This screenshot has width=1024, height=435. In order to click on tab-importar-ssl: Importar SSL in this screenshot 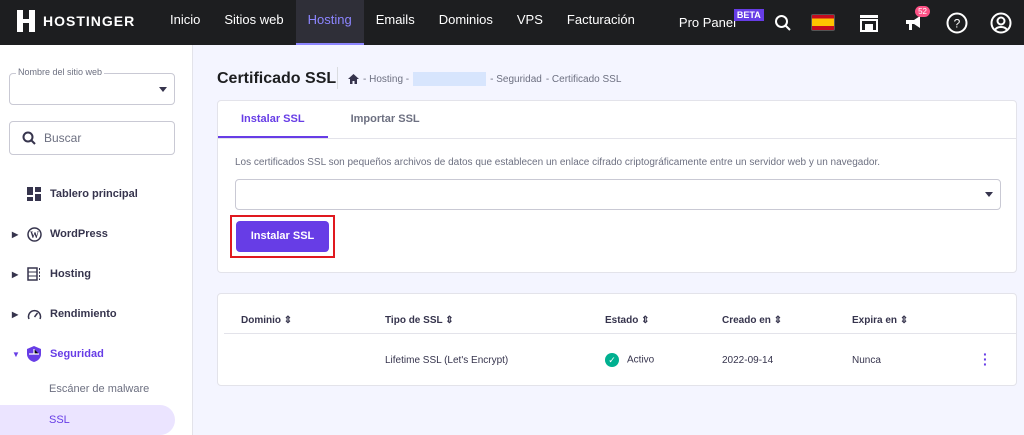, I will do `click(385, 119)`.